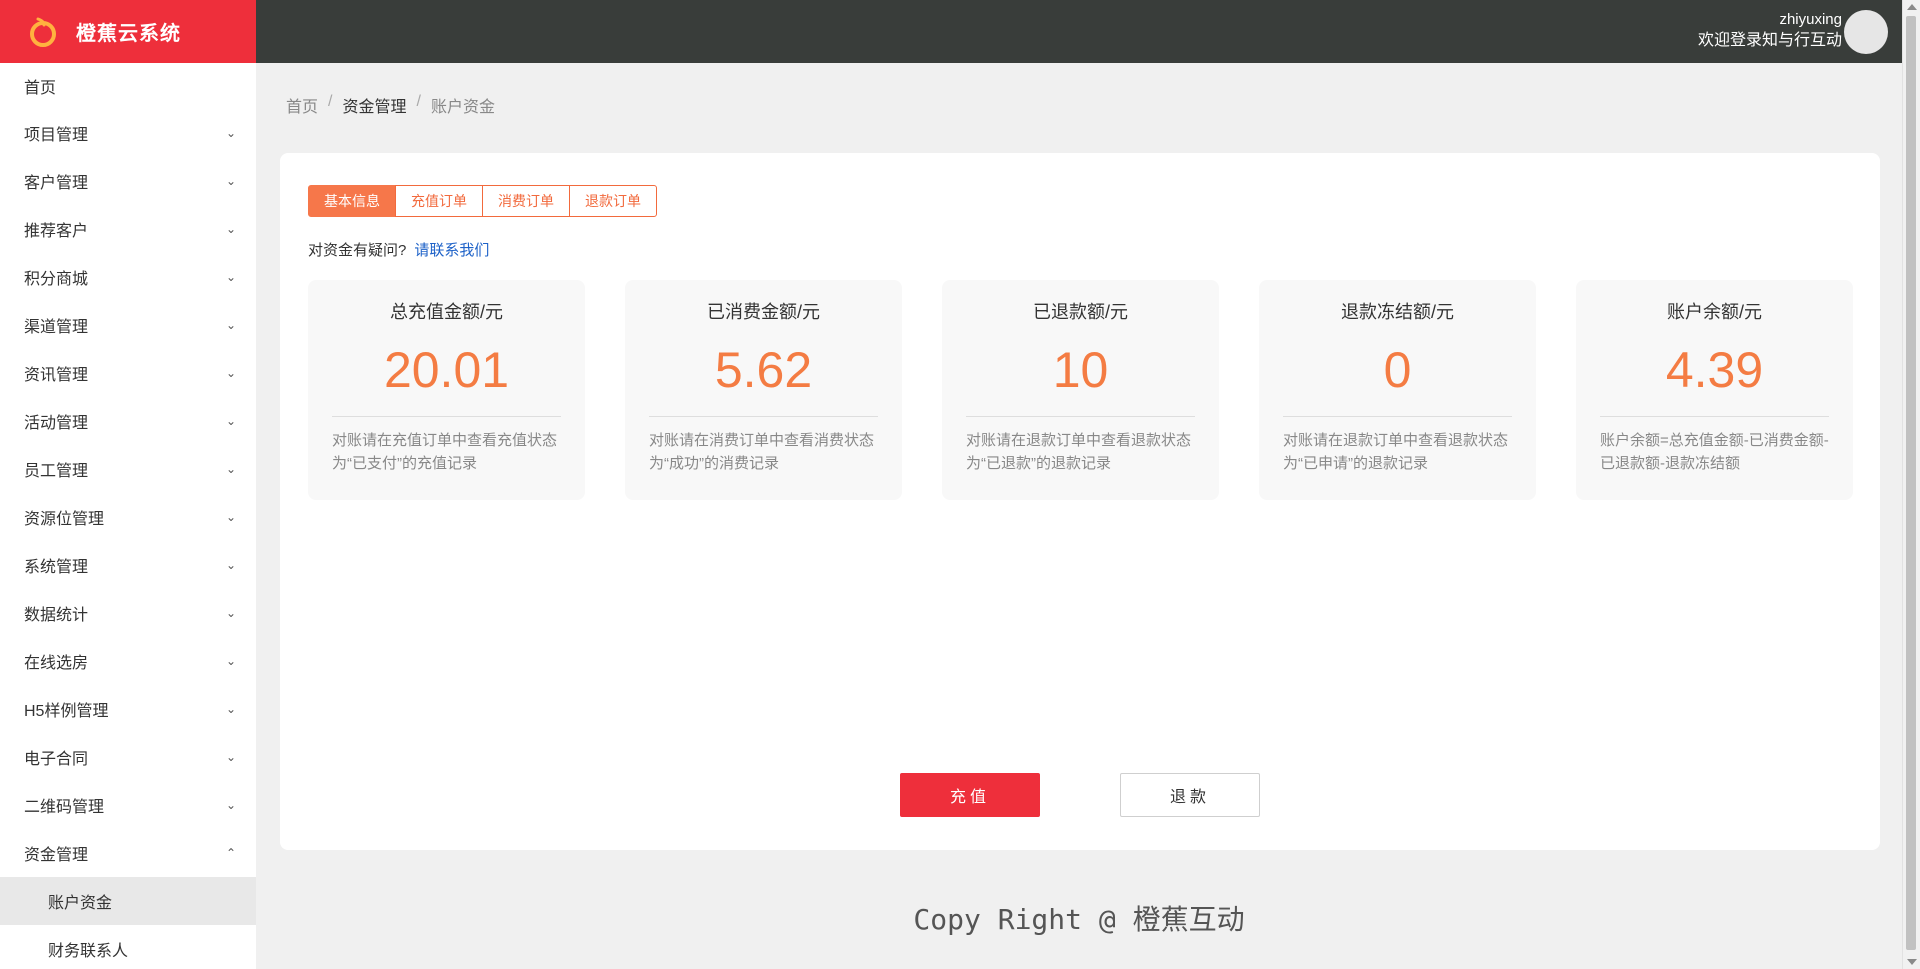  I want to click on sidebar-item-funds: 资金管理 ⌃, so click(128, 853).